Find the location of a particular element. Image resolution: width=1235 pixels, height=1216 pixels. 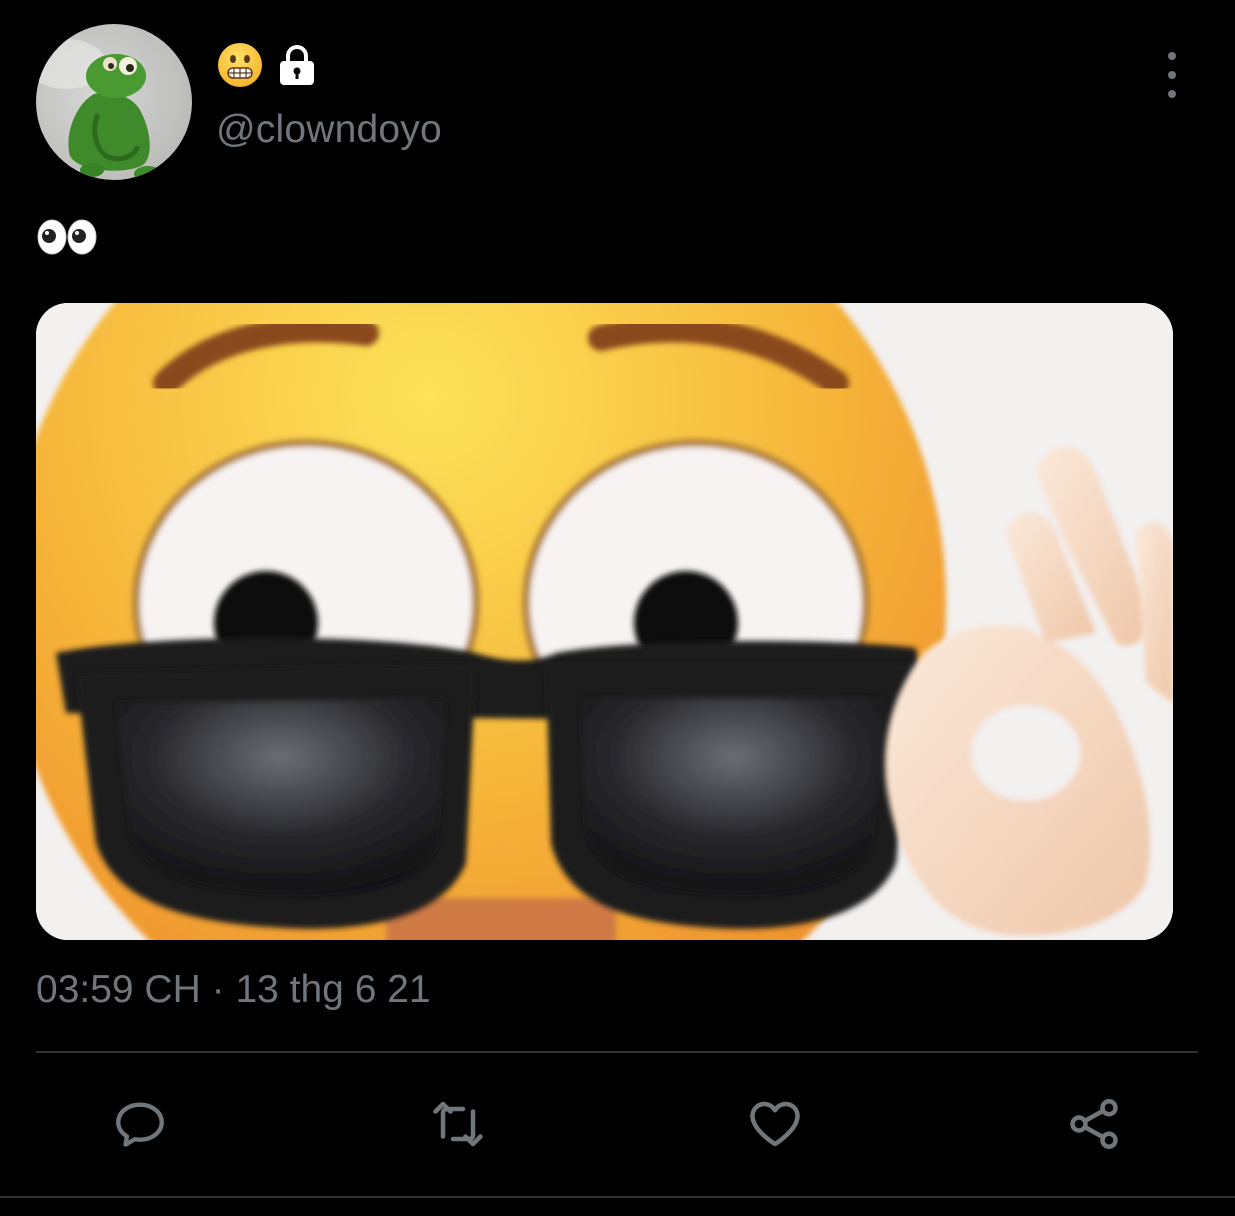

share-icon is located at coordinates (1094, 1124).